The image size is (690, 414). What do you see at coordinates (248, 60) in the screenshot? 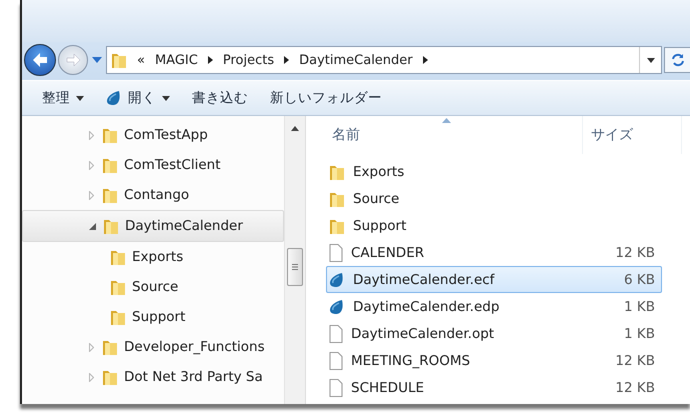
I see `breadcrumb: Projects` at bounding box center [248, 60].